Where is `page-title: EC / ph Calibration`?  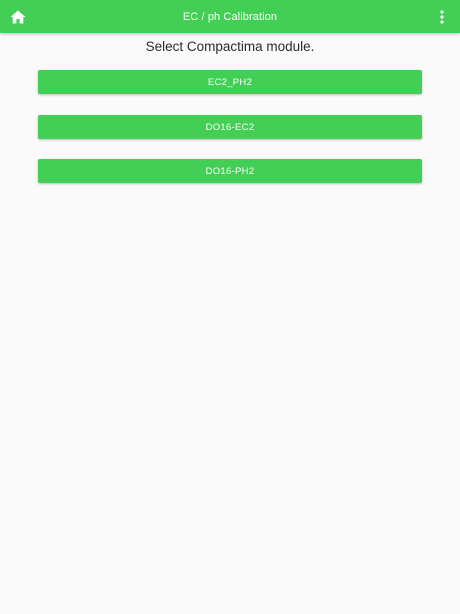 page-title: EC / ph Calibration is located at coordinates (230, 16).